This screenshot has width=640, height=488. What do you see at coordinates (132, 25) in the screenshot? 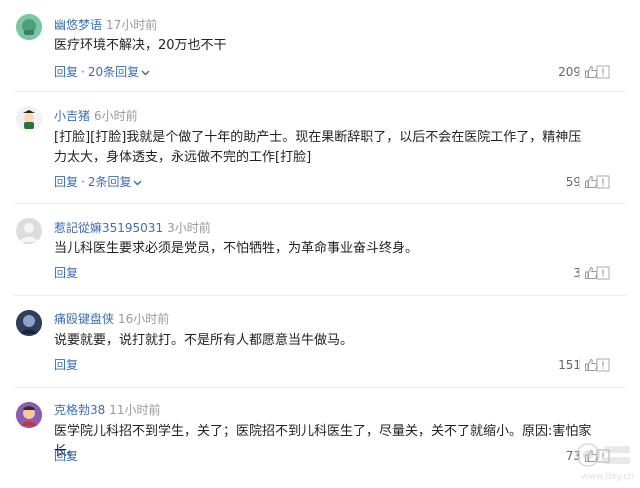
I see `timestamp: 17小时前` at bounding box center [132, 25].